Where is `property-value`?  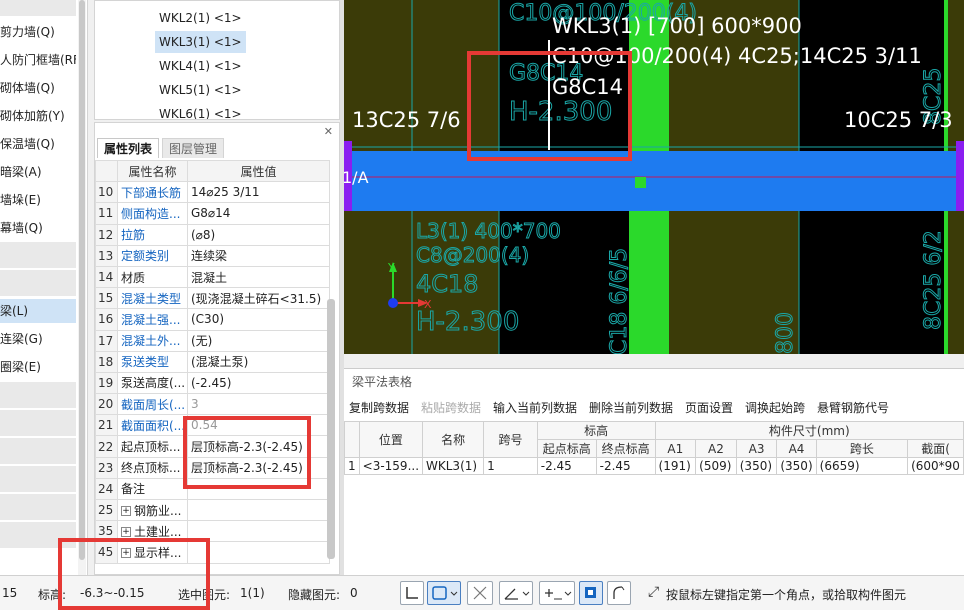 property-value is located at coordinates (258, 510).